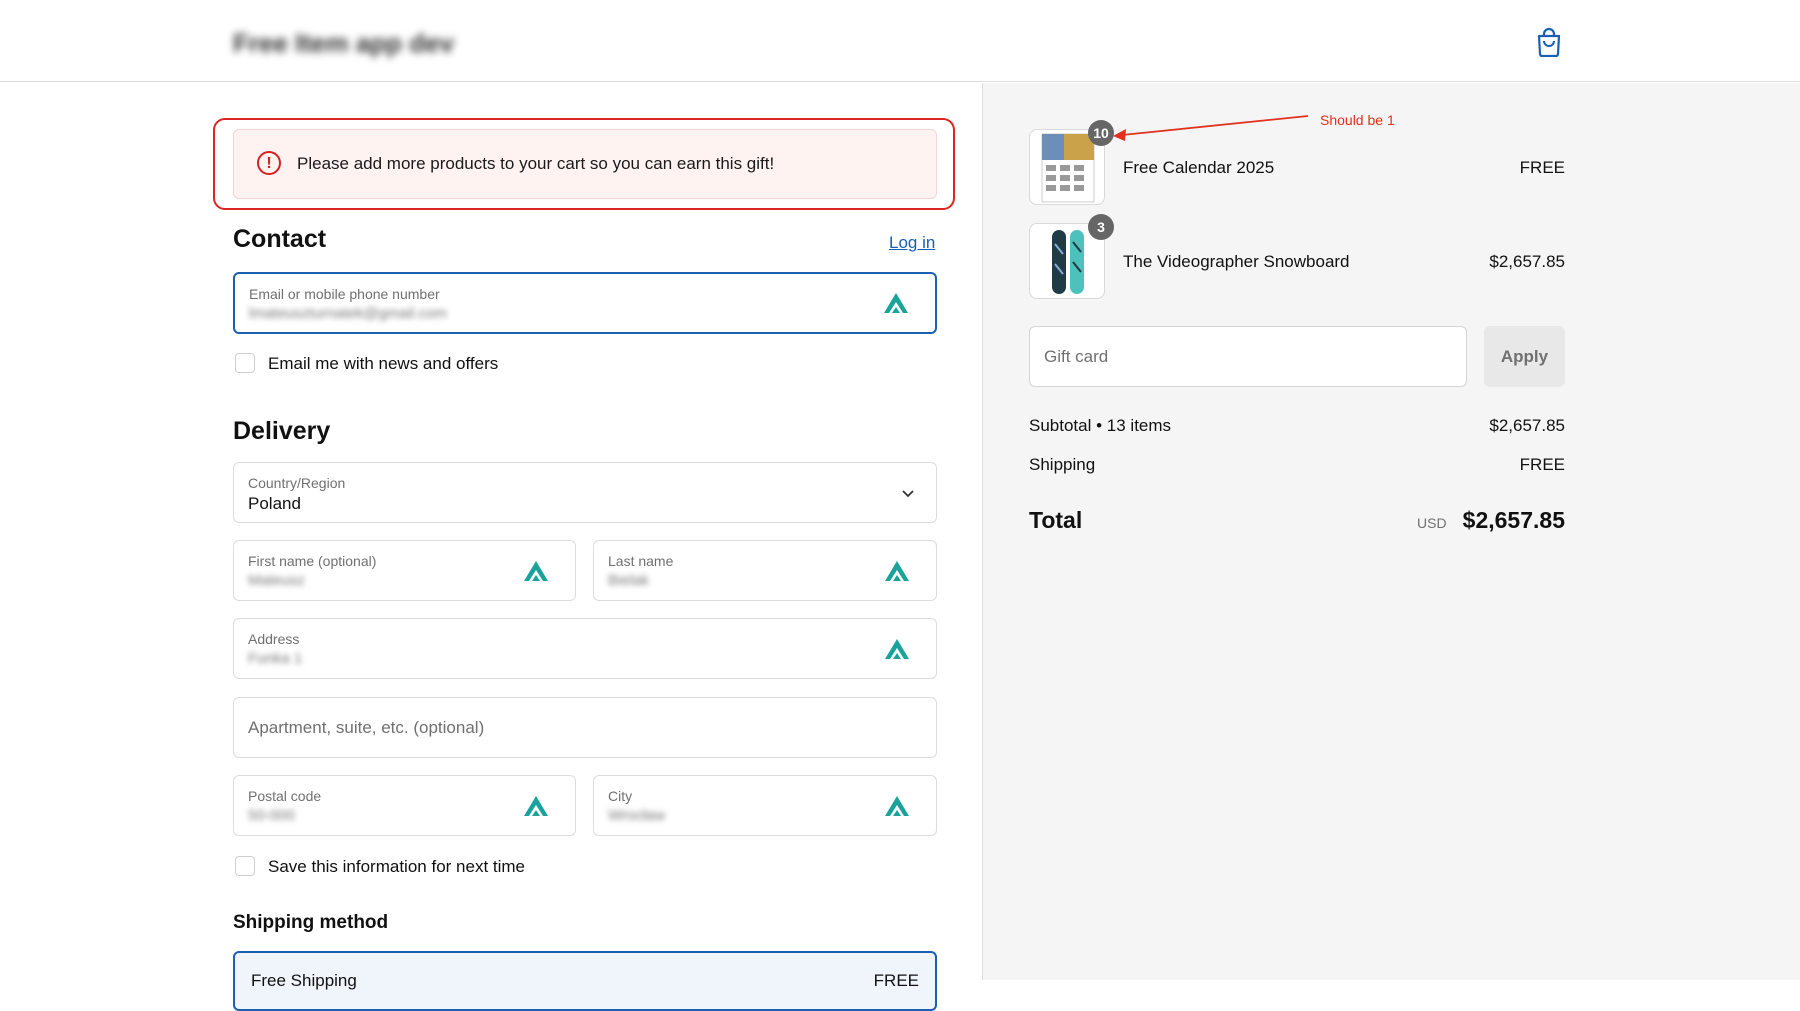 This screenshot has height=1011, width=1800. Describe the element at coordinates (276, 580) in the screenshot. I see `first-name-value: Mateusz` at that location.